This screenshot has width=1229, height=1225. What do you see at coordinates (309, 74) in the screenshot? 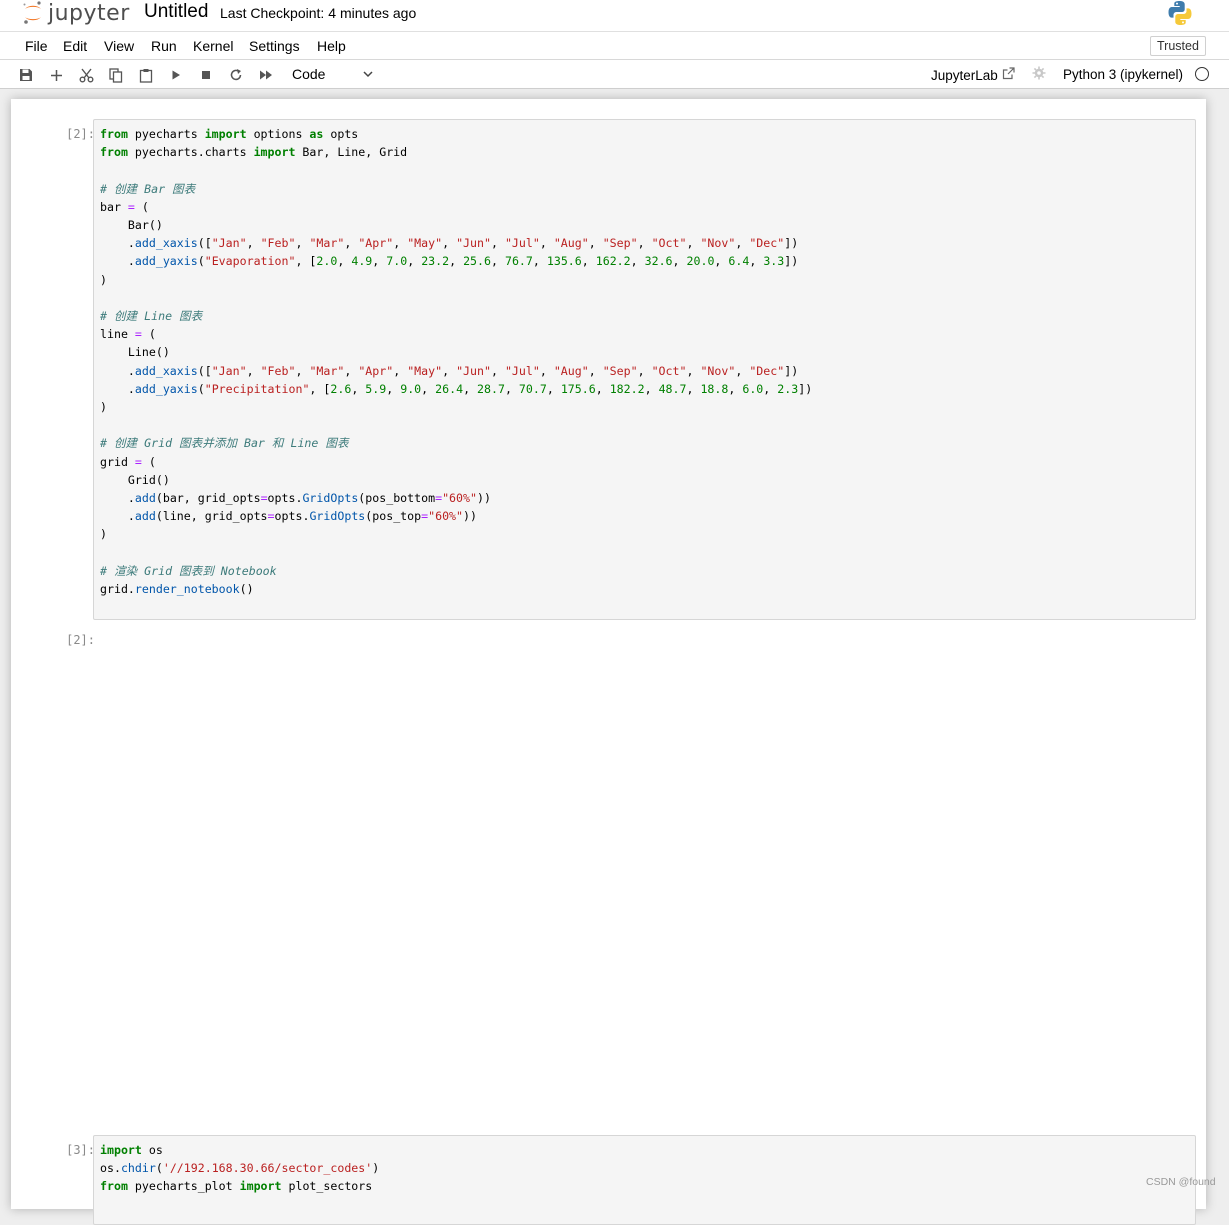
I see `cell-type-value: Code` at bounding box center [309, 74].